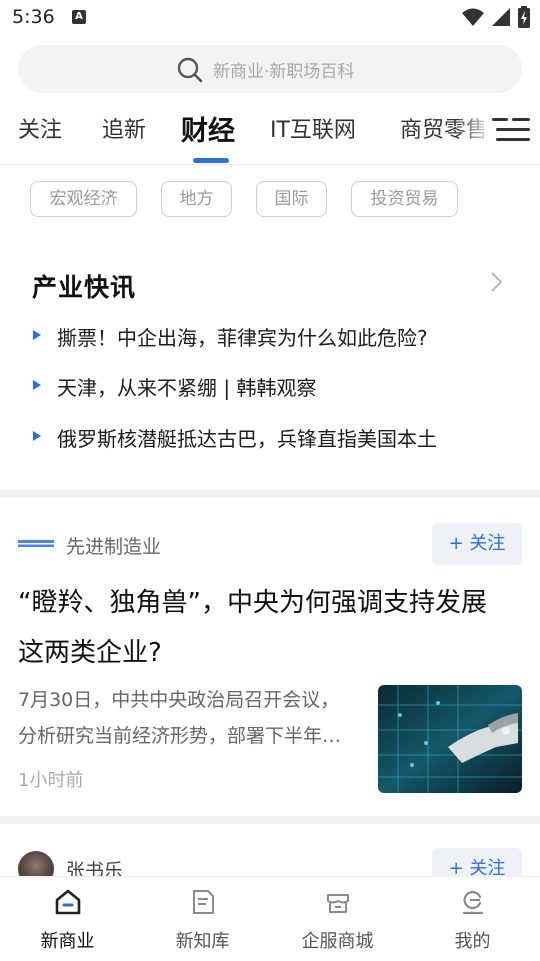 This screenshot has width=540, height=961. I want to click on news-item: 撕票！中企出海，菲律宾为什么如此危险?, so click(242, 336).